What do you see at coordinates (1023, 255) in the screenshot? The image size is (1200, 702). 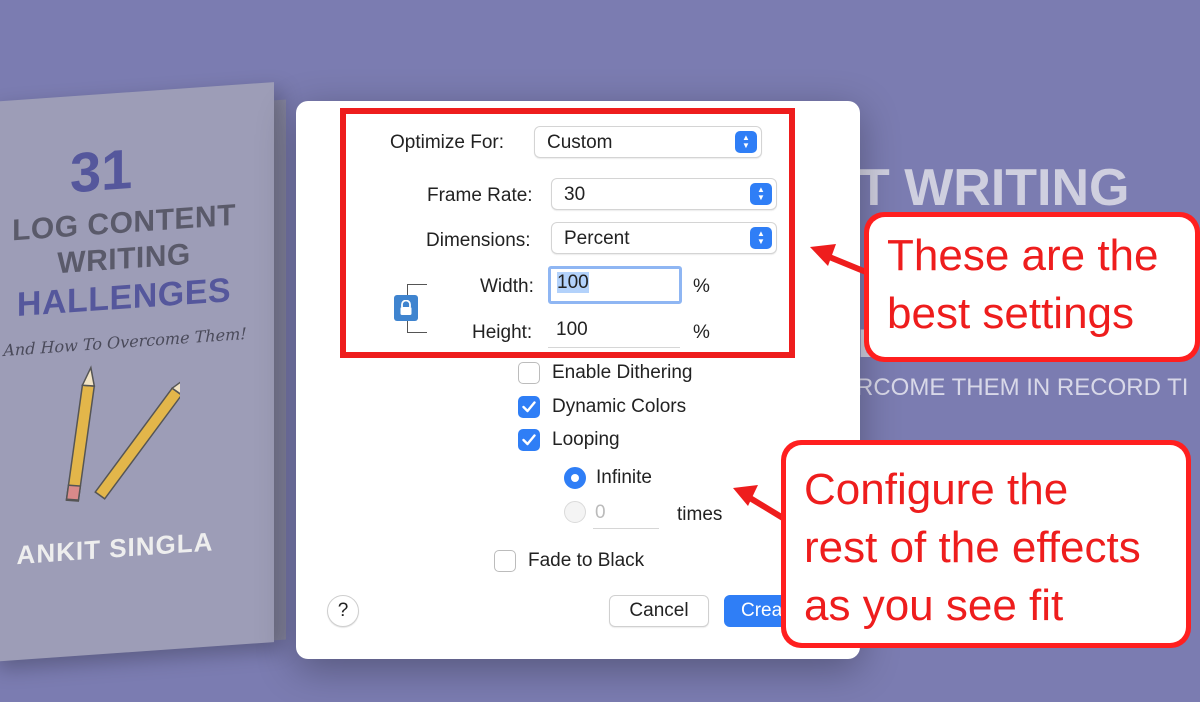 I see `callout-line: These are the` at bounding box center [1023, 255].